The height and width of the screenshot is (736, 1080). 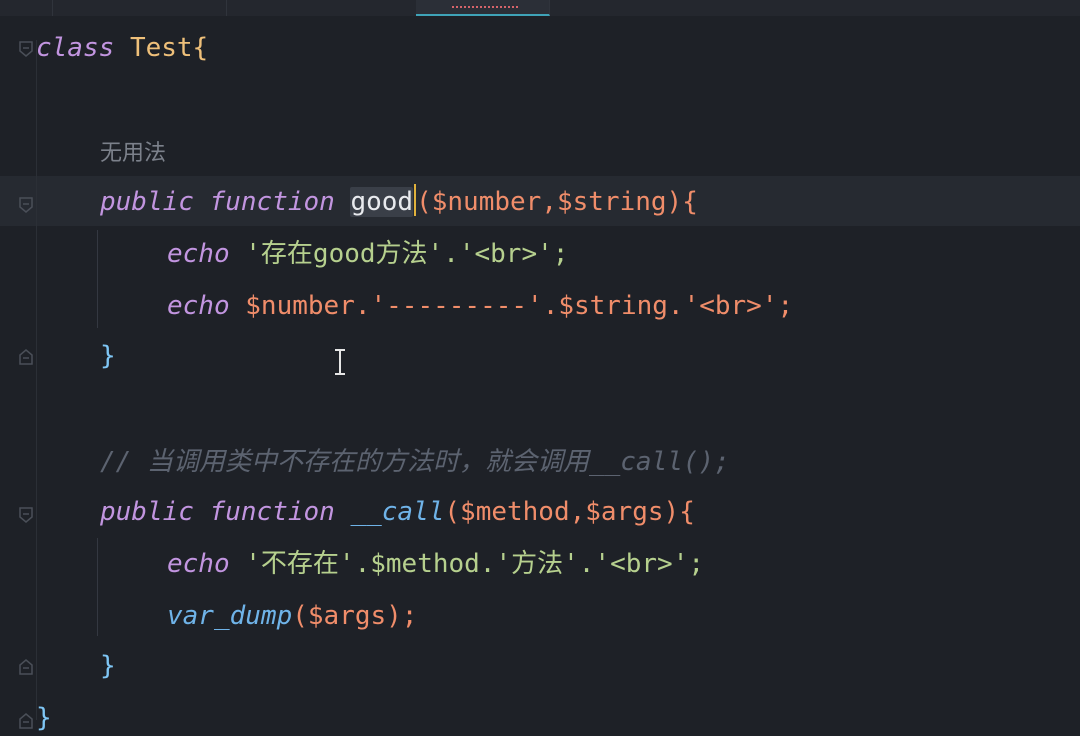 What do you see at coordinates (122, 48) in the screenshot?
I see `code-line: class Test{` at bounding box center [122, 48].